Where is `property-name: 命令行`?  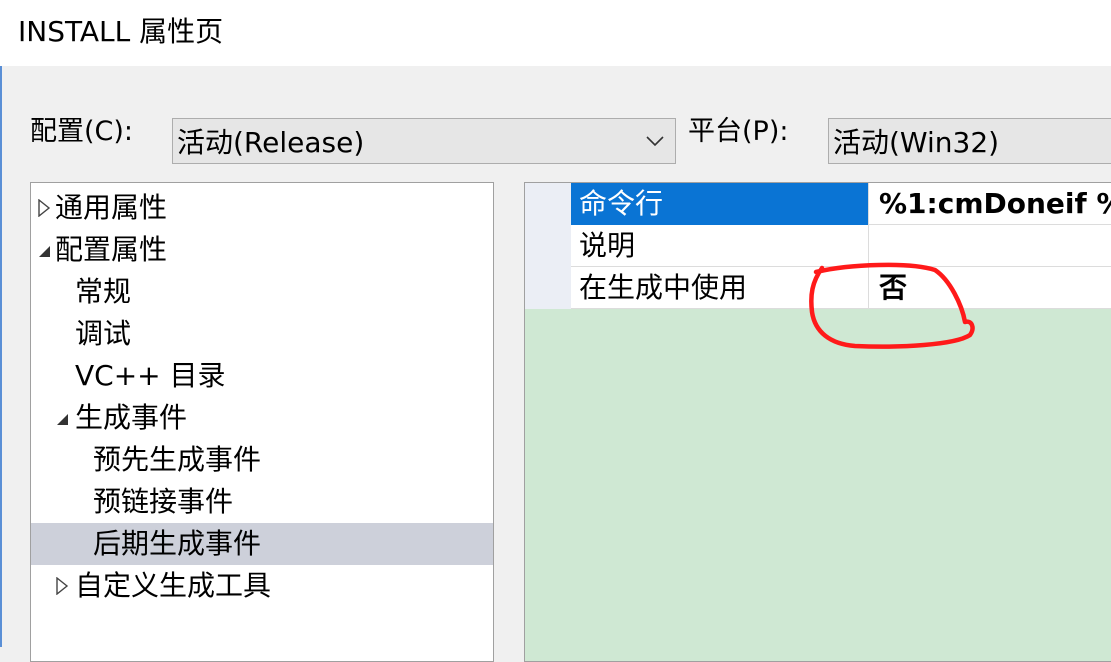
property-name: 命令行 is located at coordinates (719, 204).